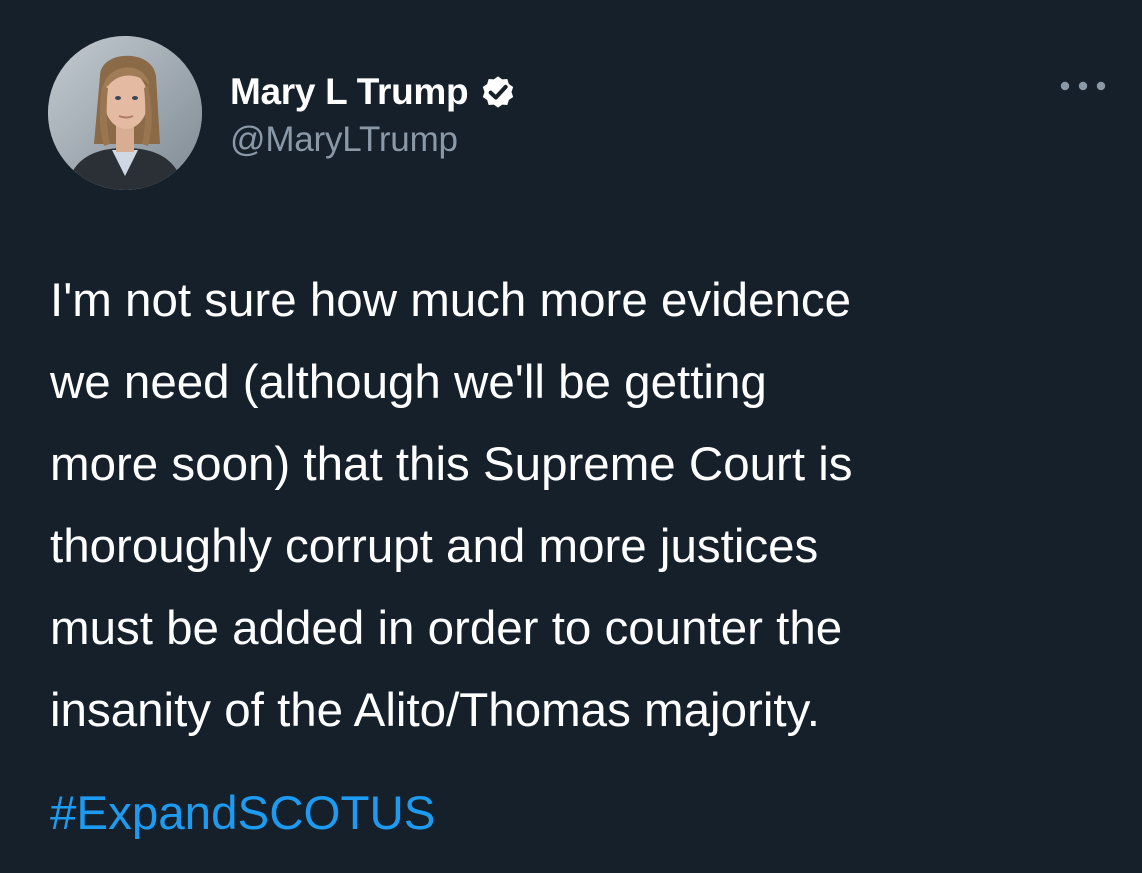 Image resolution: width=1142 pixels, height=873 pixels. I want to click on more-options-button, so click(1083, 86).